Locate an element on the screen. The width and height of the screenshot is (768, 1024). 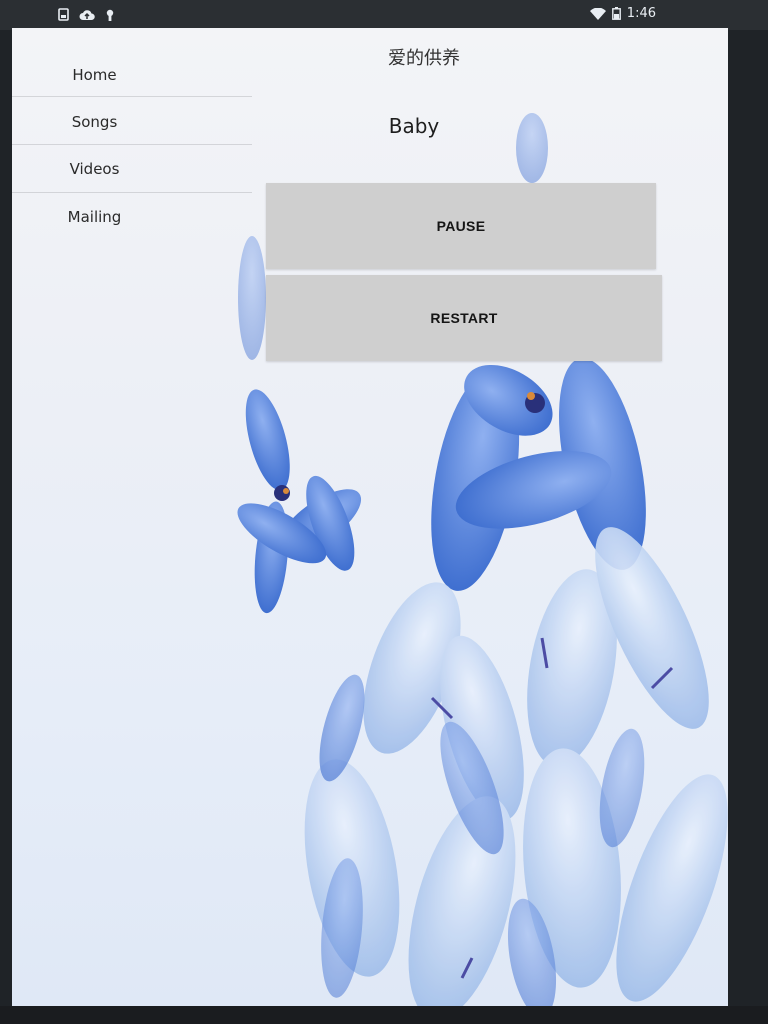
nav-item-videos: Videos is located at coordinates (132, 169).